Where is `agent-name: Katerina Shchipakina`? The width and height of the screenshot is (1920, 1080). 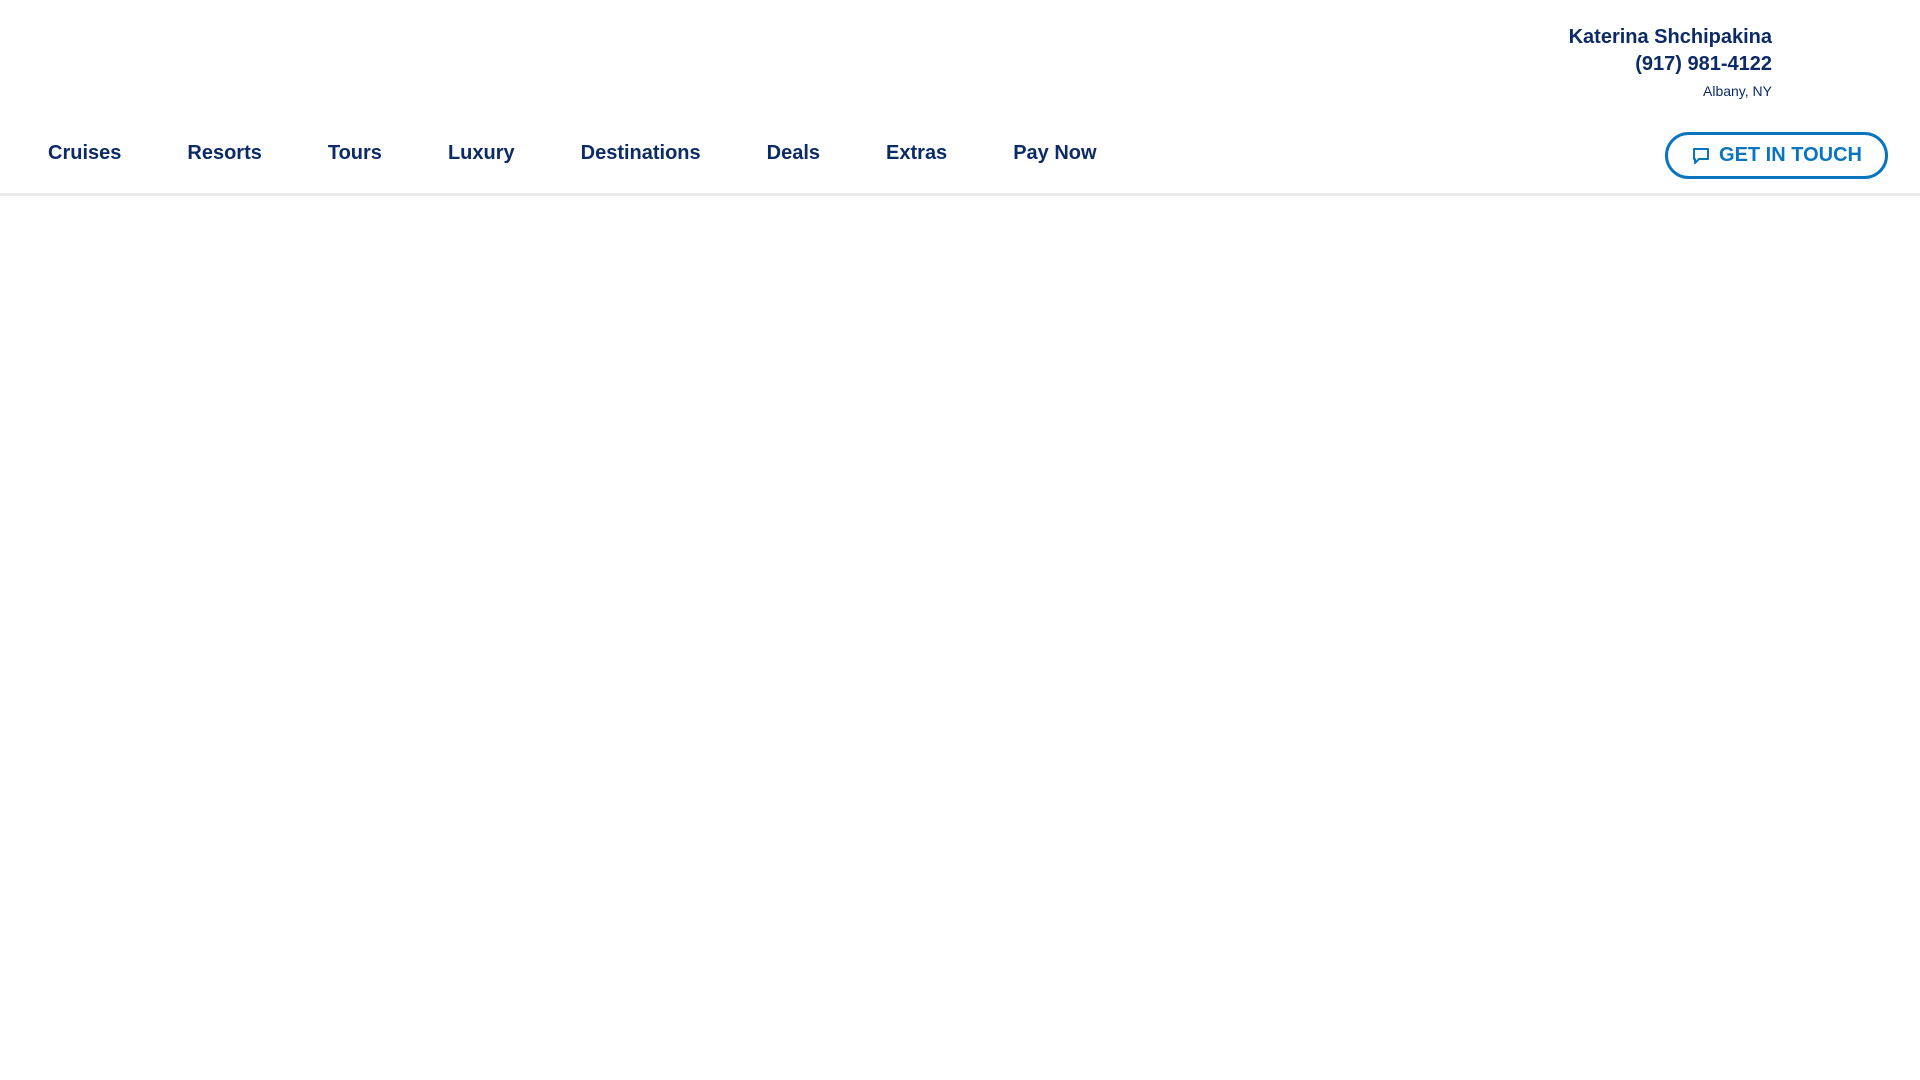
agent-name: Katerina Shchipakina is located at coordinates (1670, 37).